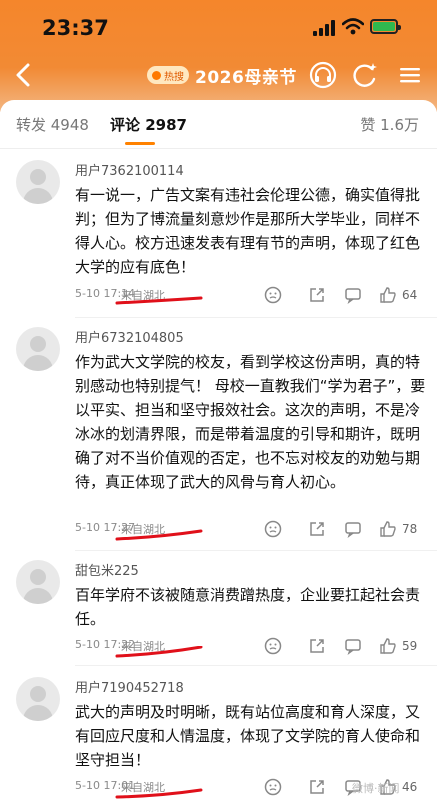 This screenshot has height=800, width=437. What do you see at coordinates (129, 336) in the screenshot?
I see `comment-username: 用户6732104805` at bounding box center [129, 336].